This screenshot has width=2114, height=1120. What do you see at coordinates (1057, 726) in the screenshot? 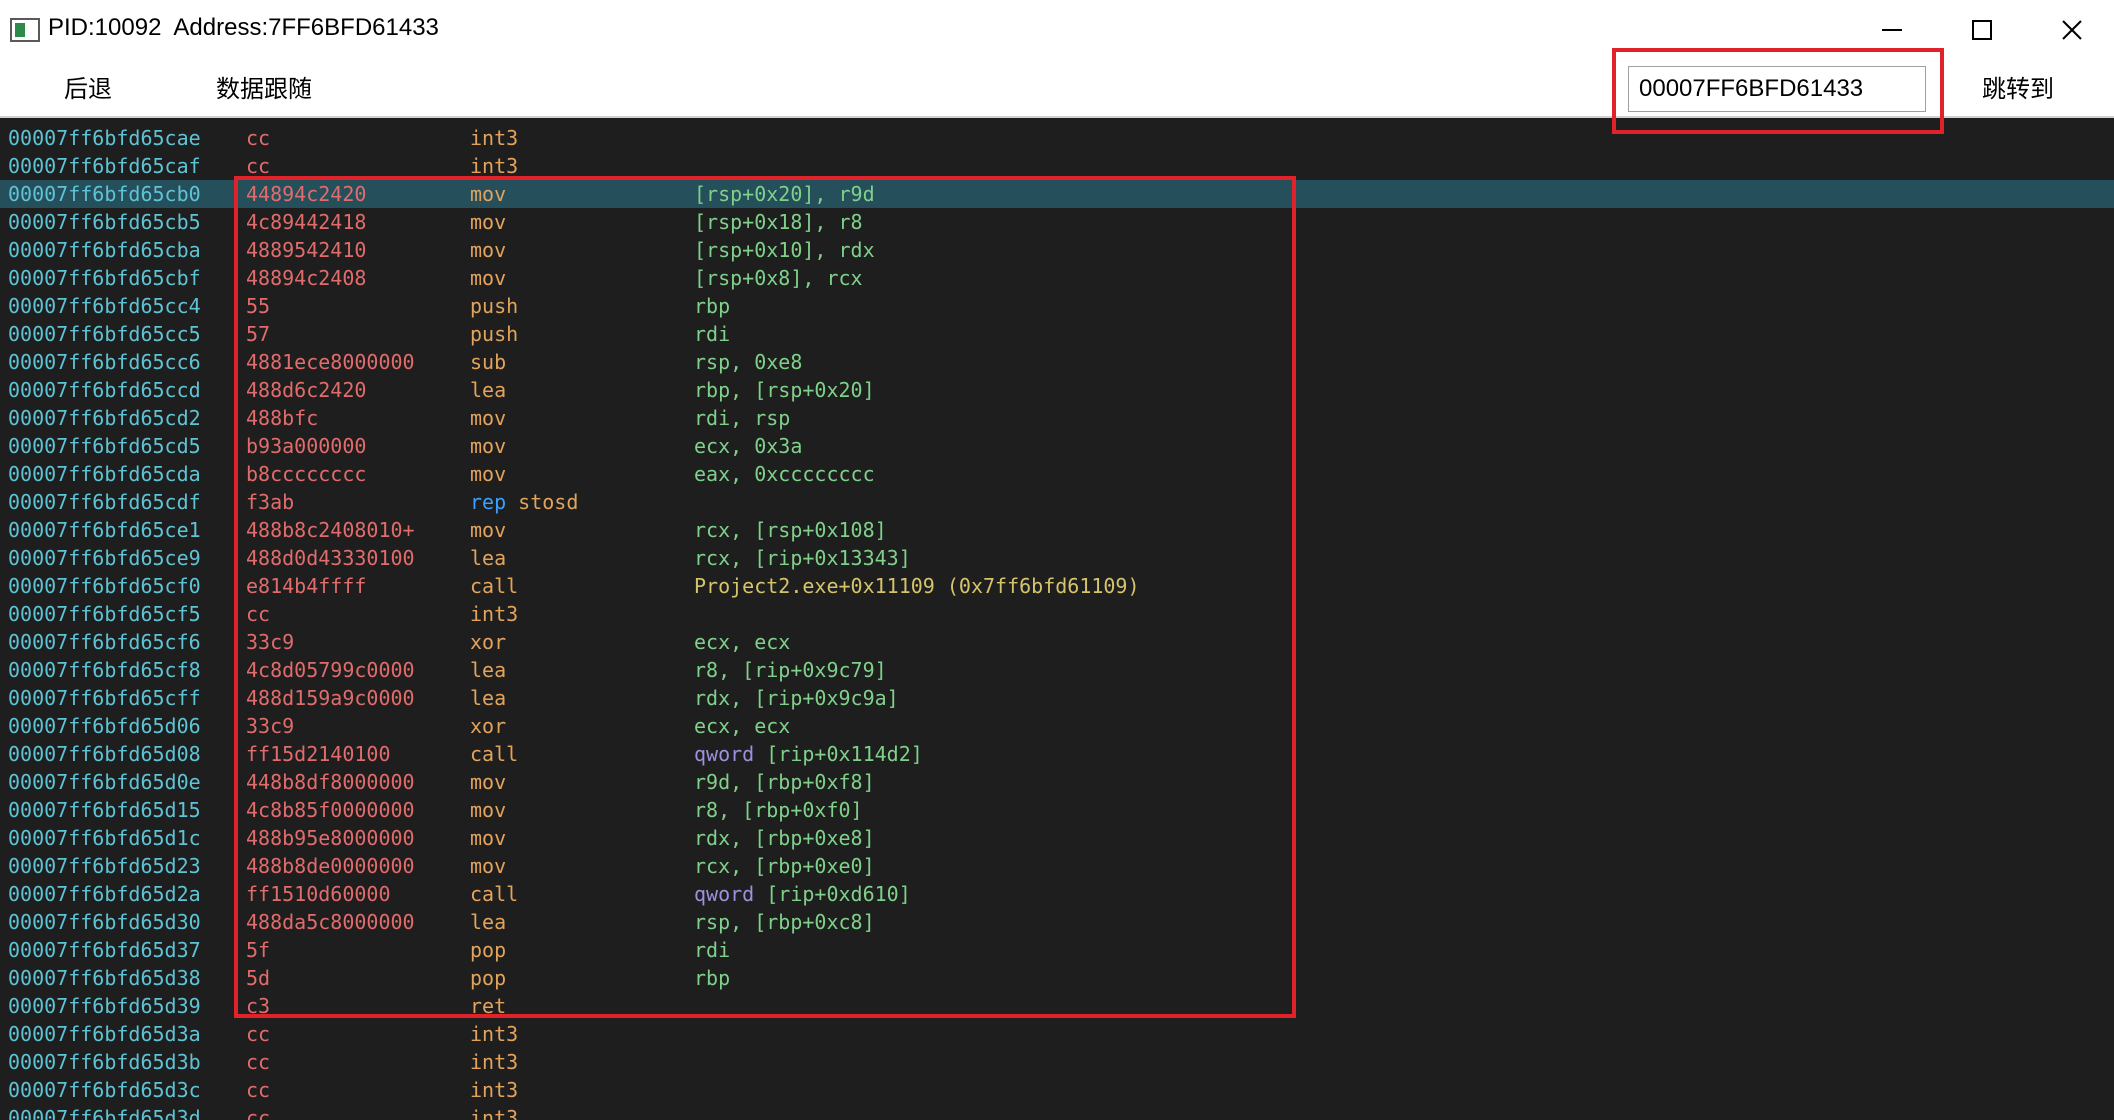
I see `disasm-row: 00007ff6bfd65d06 33c9 xor ecx, ecx` at bounding box center [1057, 726].